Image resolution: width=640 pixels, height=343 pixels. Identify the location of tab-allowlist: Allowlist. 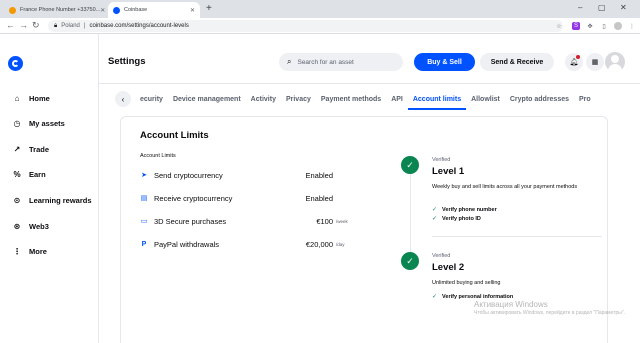
(485, 100).